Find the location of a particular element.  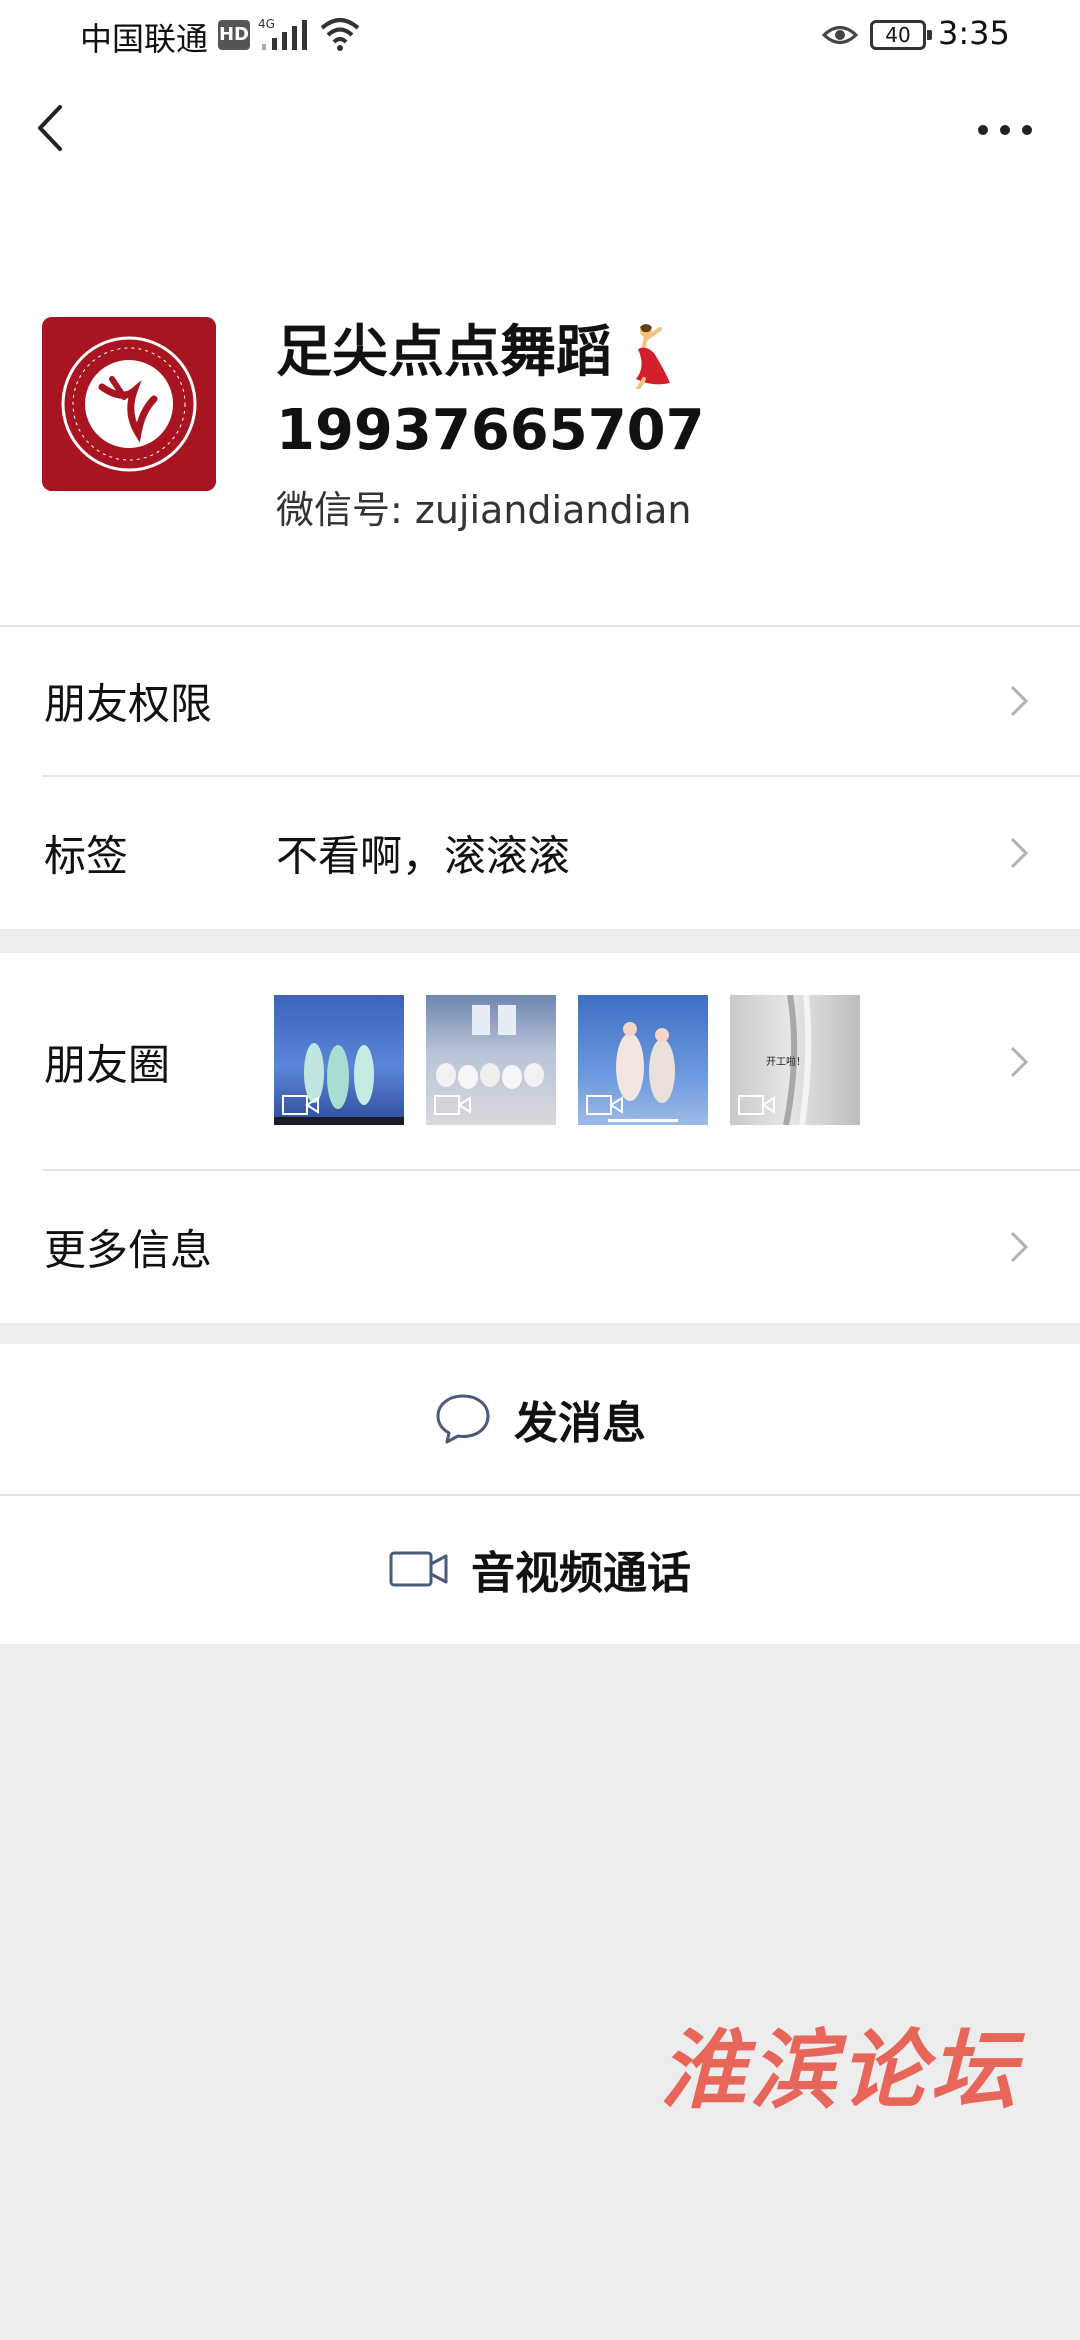

carrier-name: 中国联通 is located at coordinates (144, 39).